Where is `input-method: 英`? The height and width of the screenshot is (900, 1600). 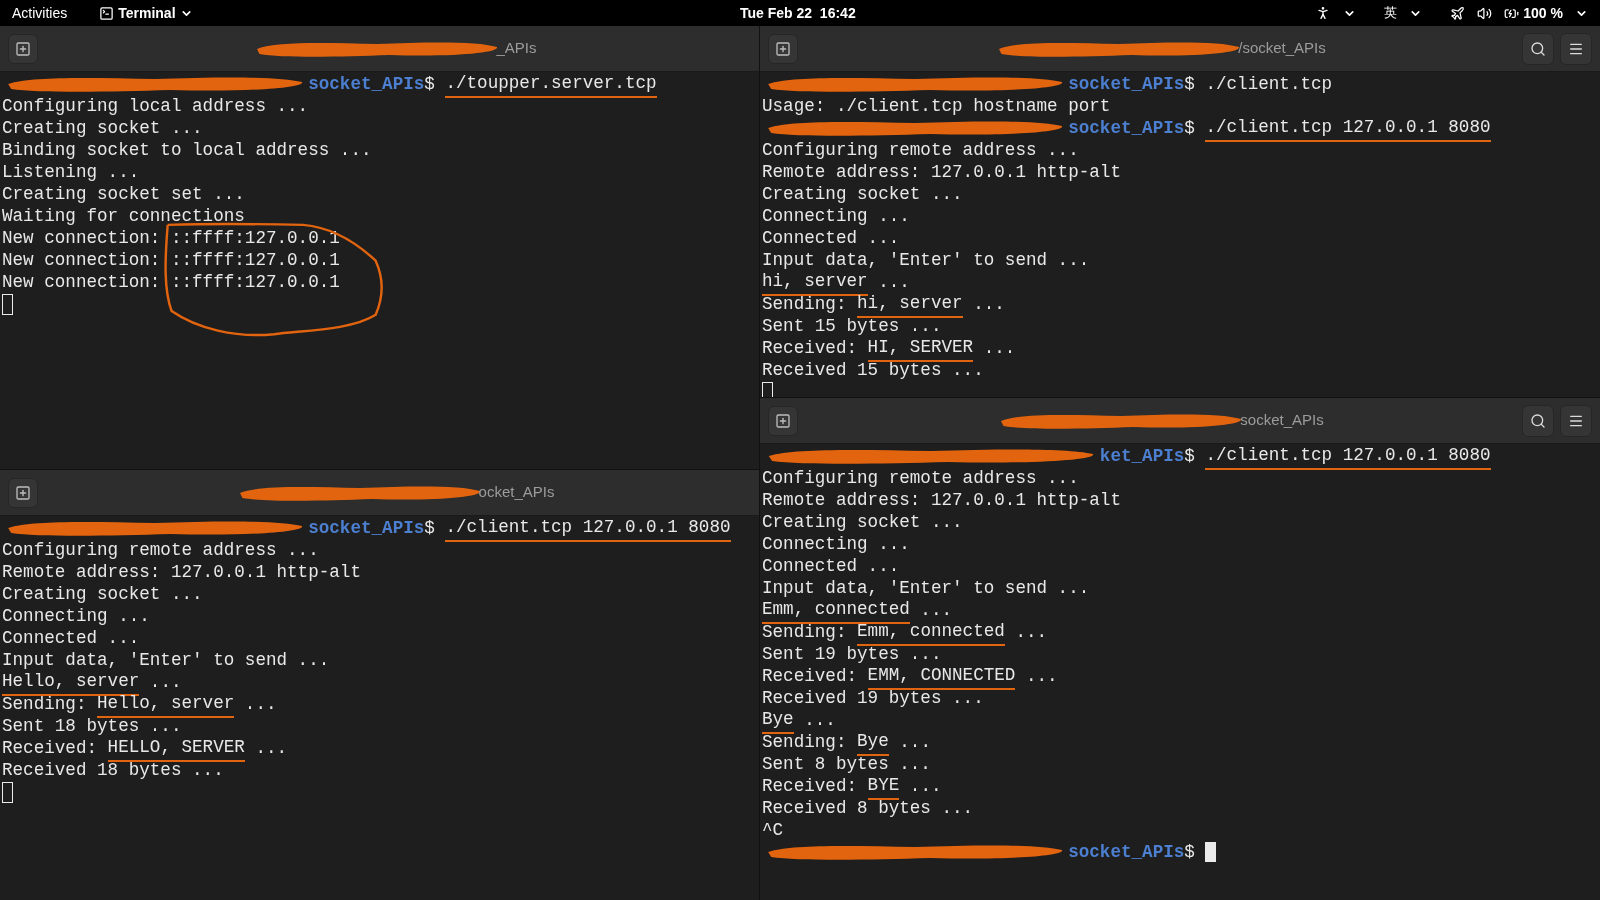
input-method: 英 is located at coordinates (1391, 13).